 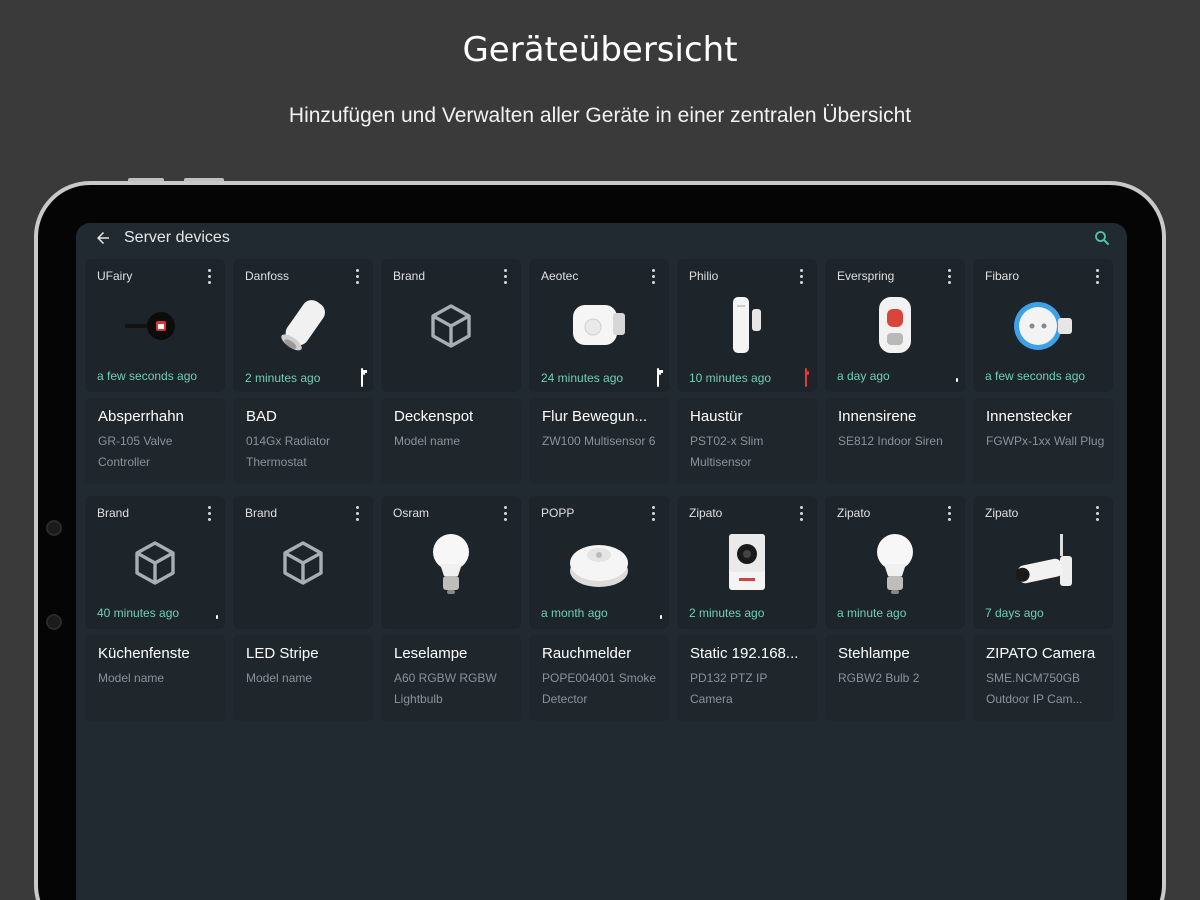 What do you see at coordinates (879, 678) in the screenshot?
I see `device-model: RGBW2 Bulb 2` at bounding box center [879, 678].